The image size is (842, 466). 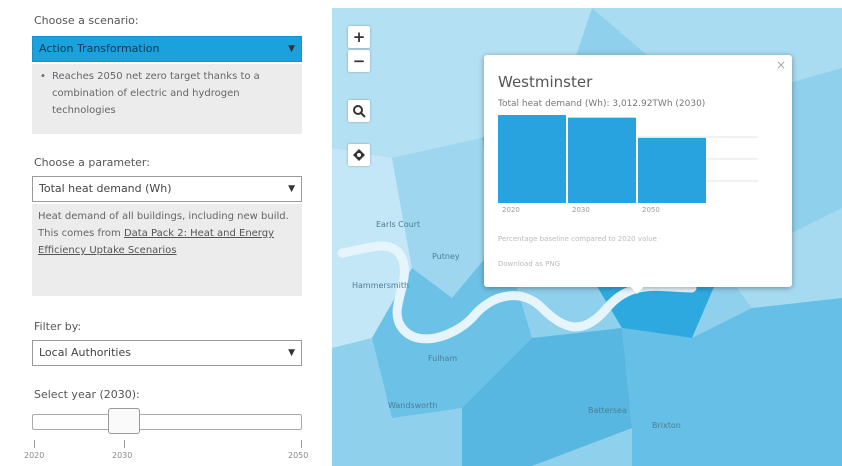 What do you see at coordinates (413, 405) in the screenshot?
I see `place-label: Wandsworth` at bounding box center [413, 405].